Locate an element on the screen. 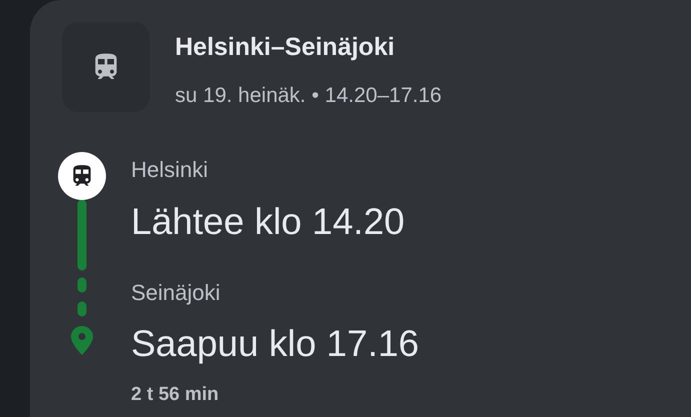  trip-duration: 2 t 56 min is located at coordinates (175, 395).